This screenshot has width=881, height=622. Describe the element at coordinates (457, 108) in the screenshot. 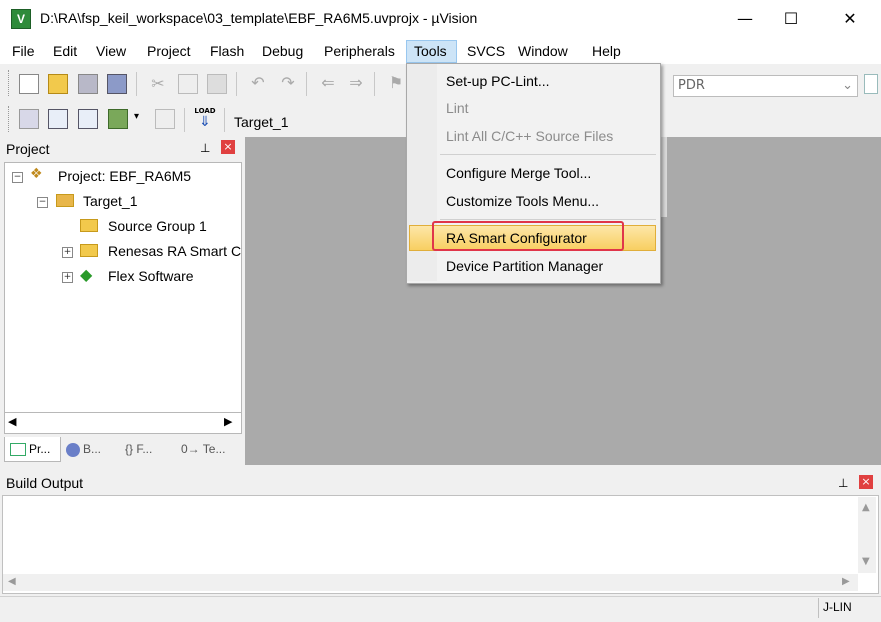

I see `menu-item-lint: Lint` at that location.